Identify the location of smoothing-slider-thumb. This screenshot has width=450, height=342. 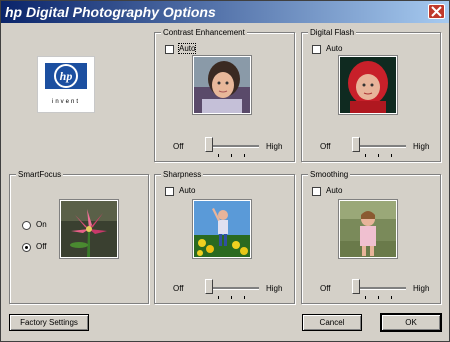
(356, 286).